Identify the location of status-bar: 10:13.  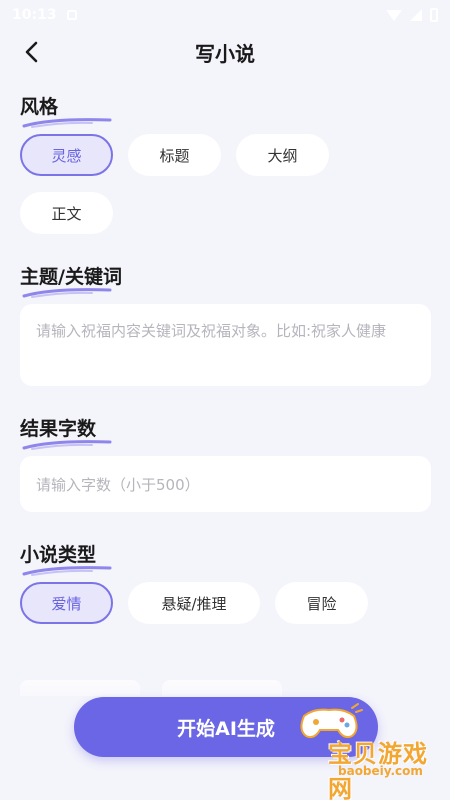
(225, 15).